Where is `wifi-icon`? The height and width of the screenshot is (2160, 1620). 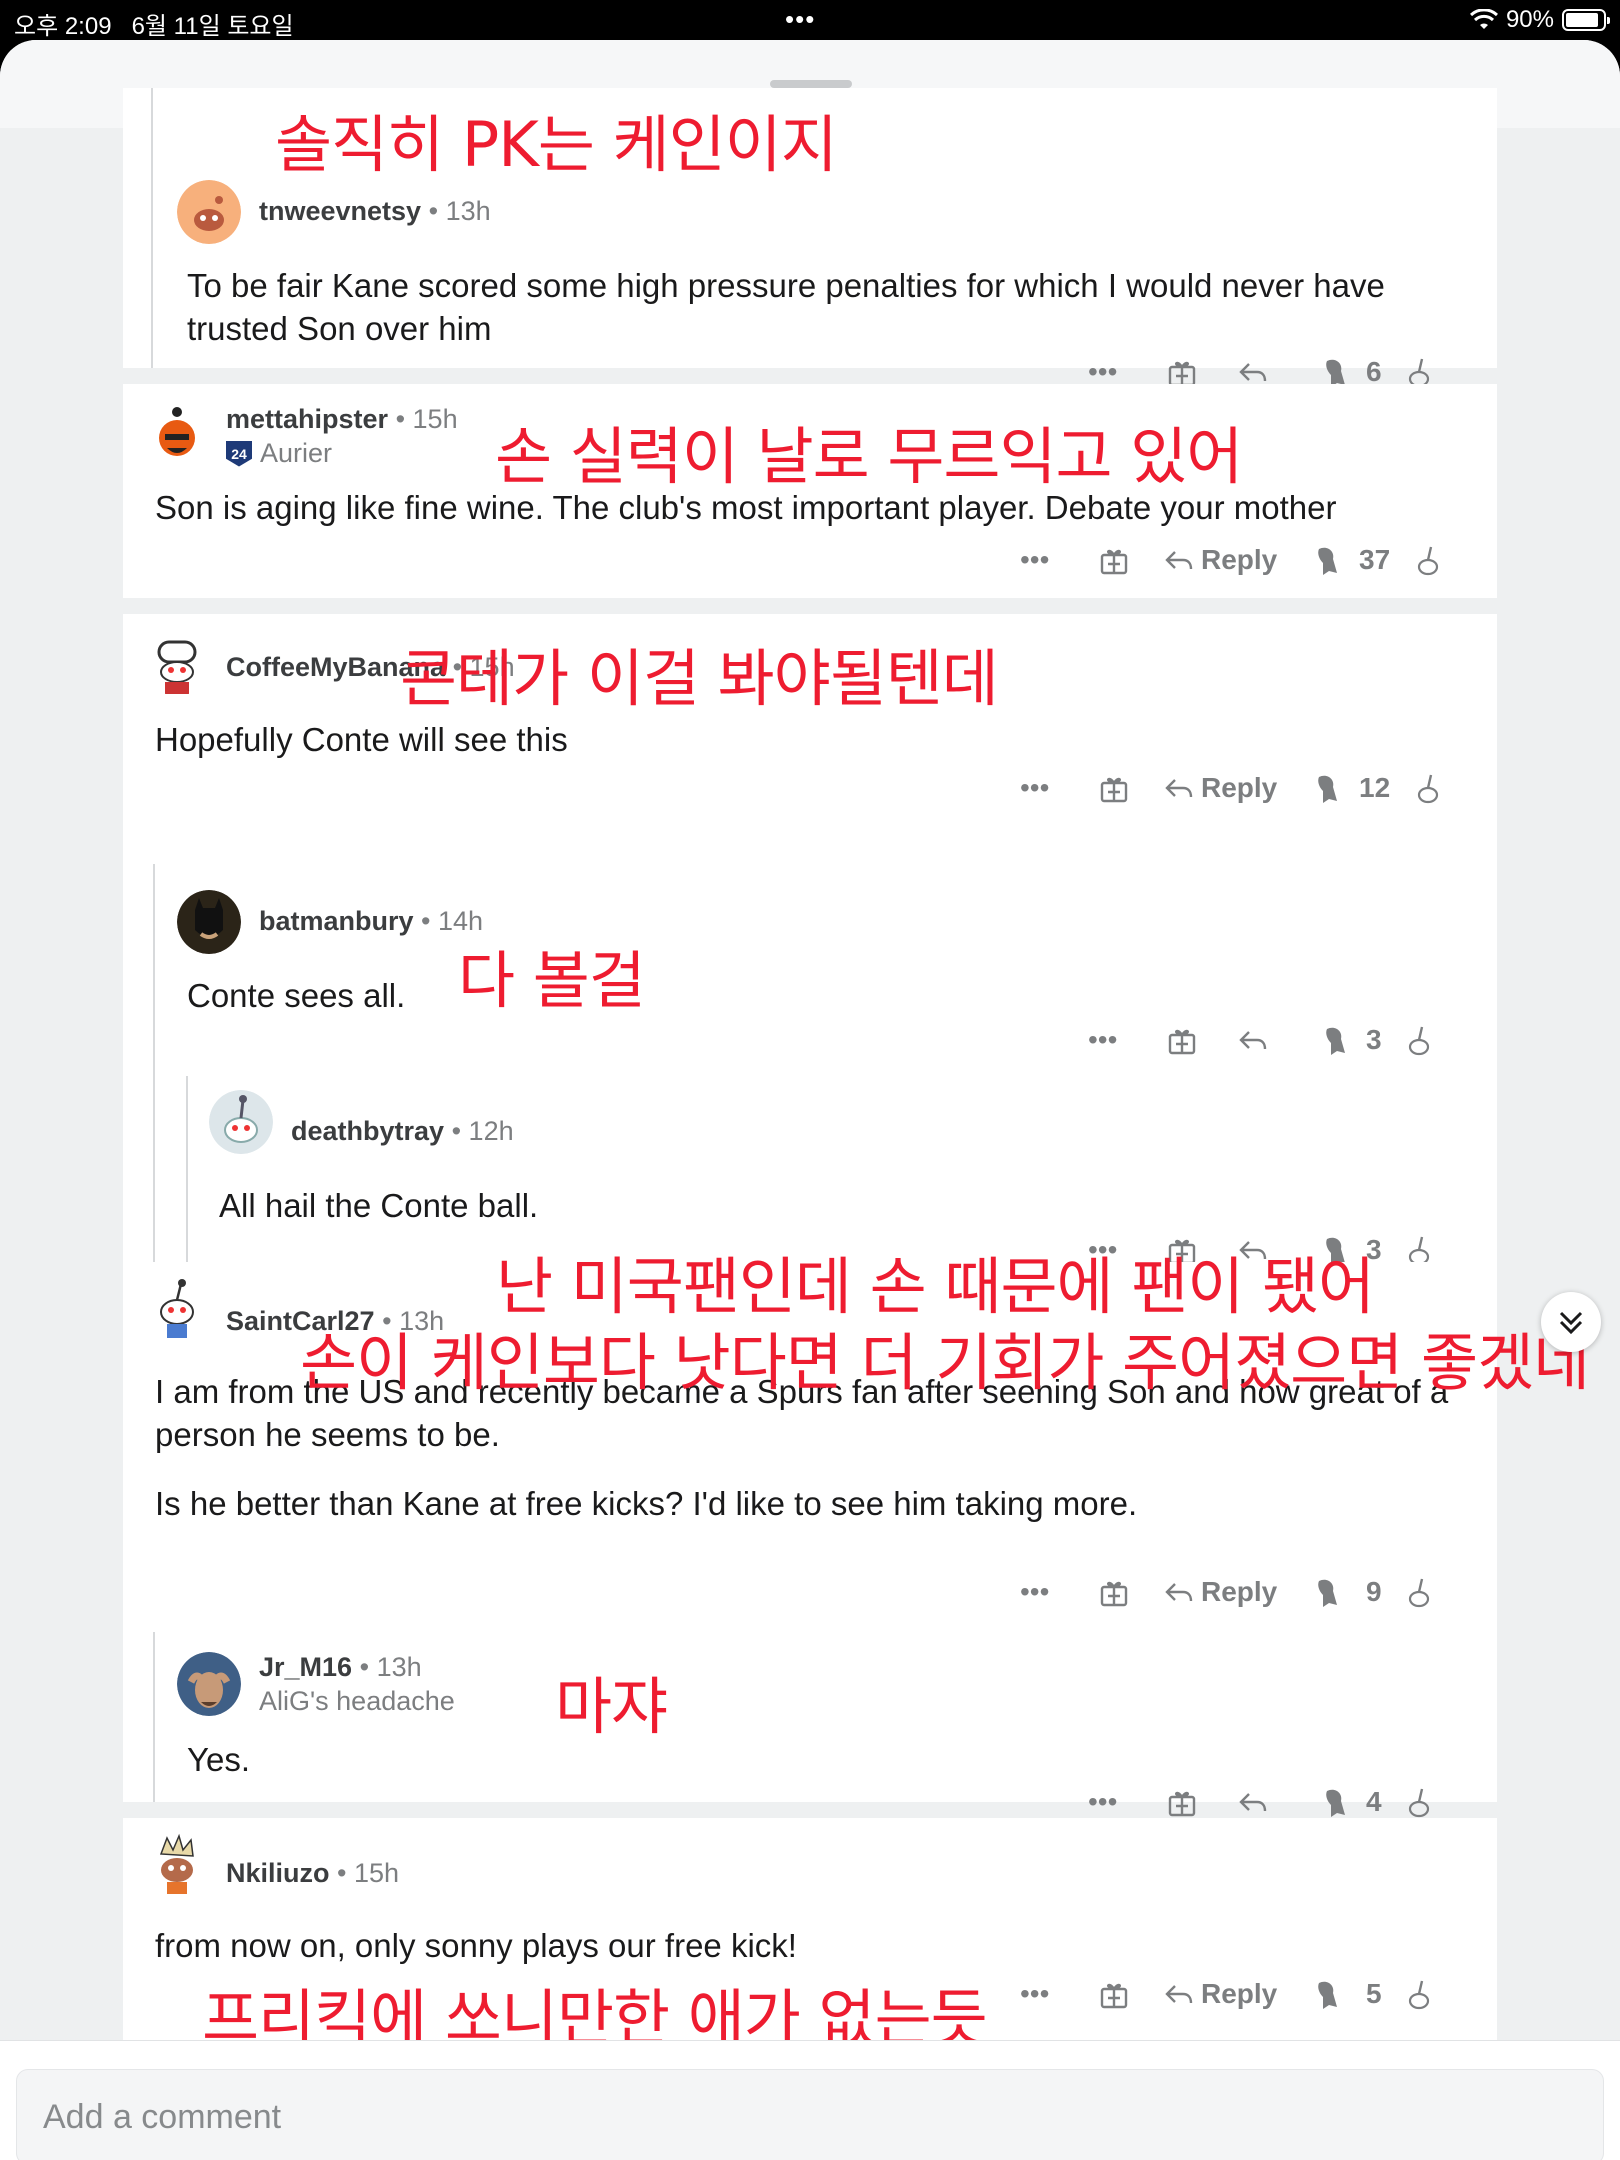
wifi-icon is located at coordinates (1483, 19).